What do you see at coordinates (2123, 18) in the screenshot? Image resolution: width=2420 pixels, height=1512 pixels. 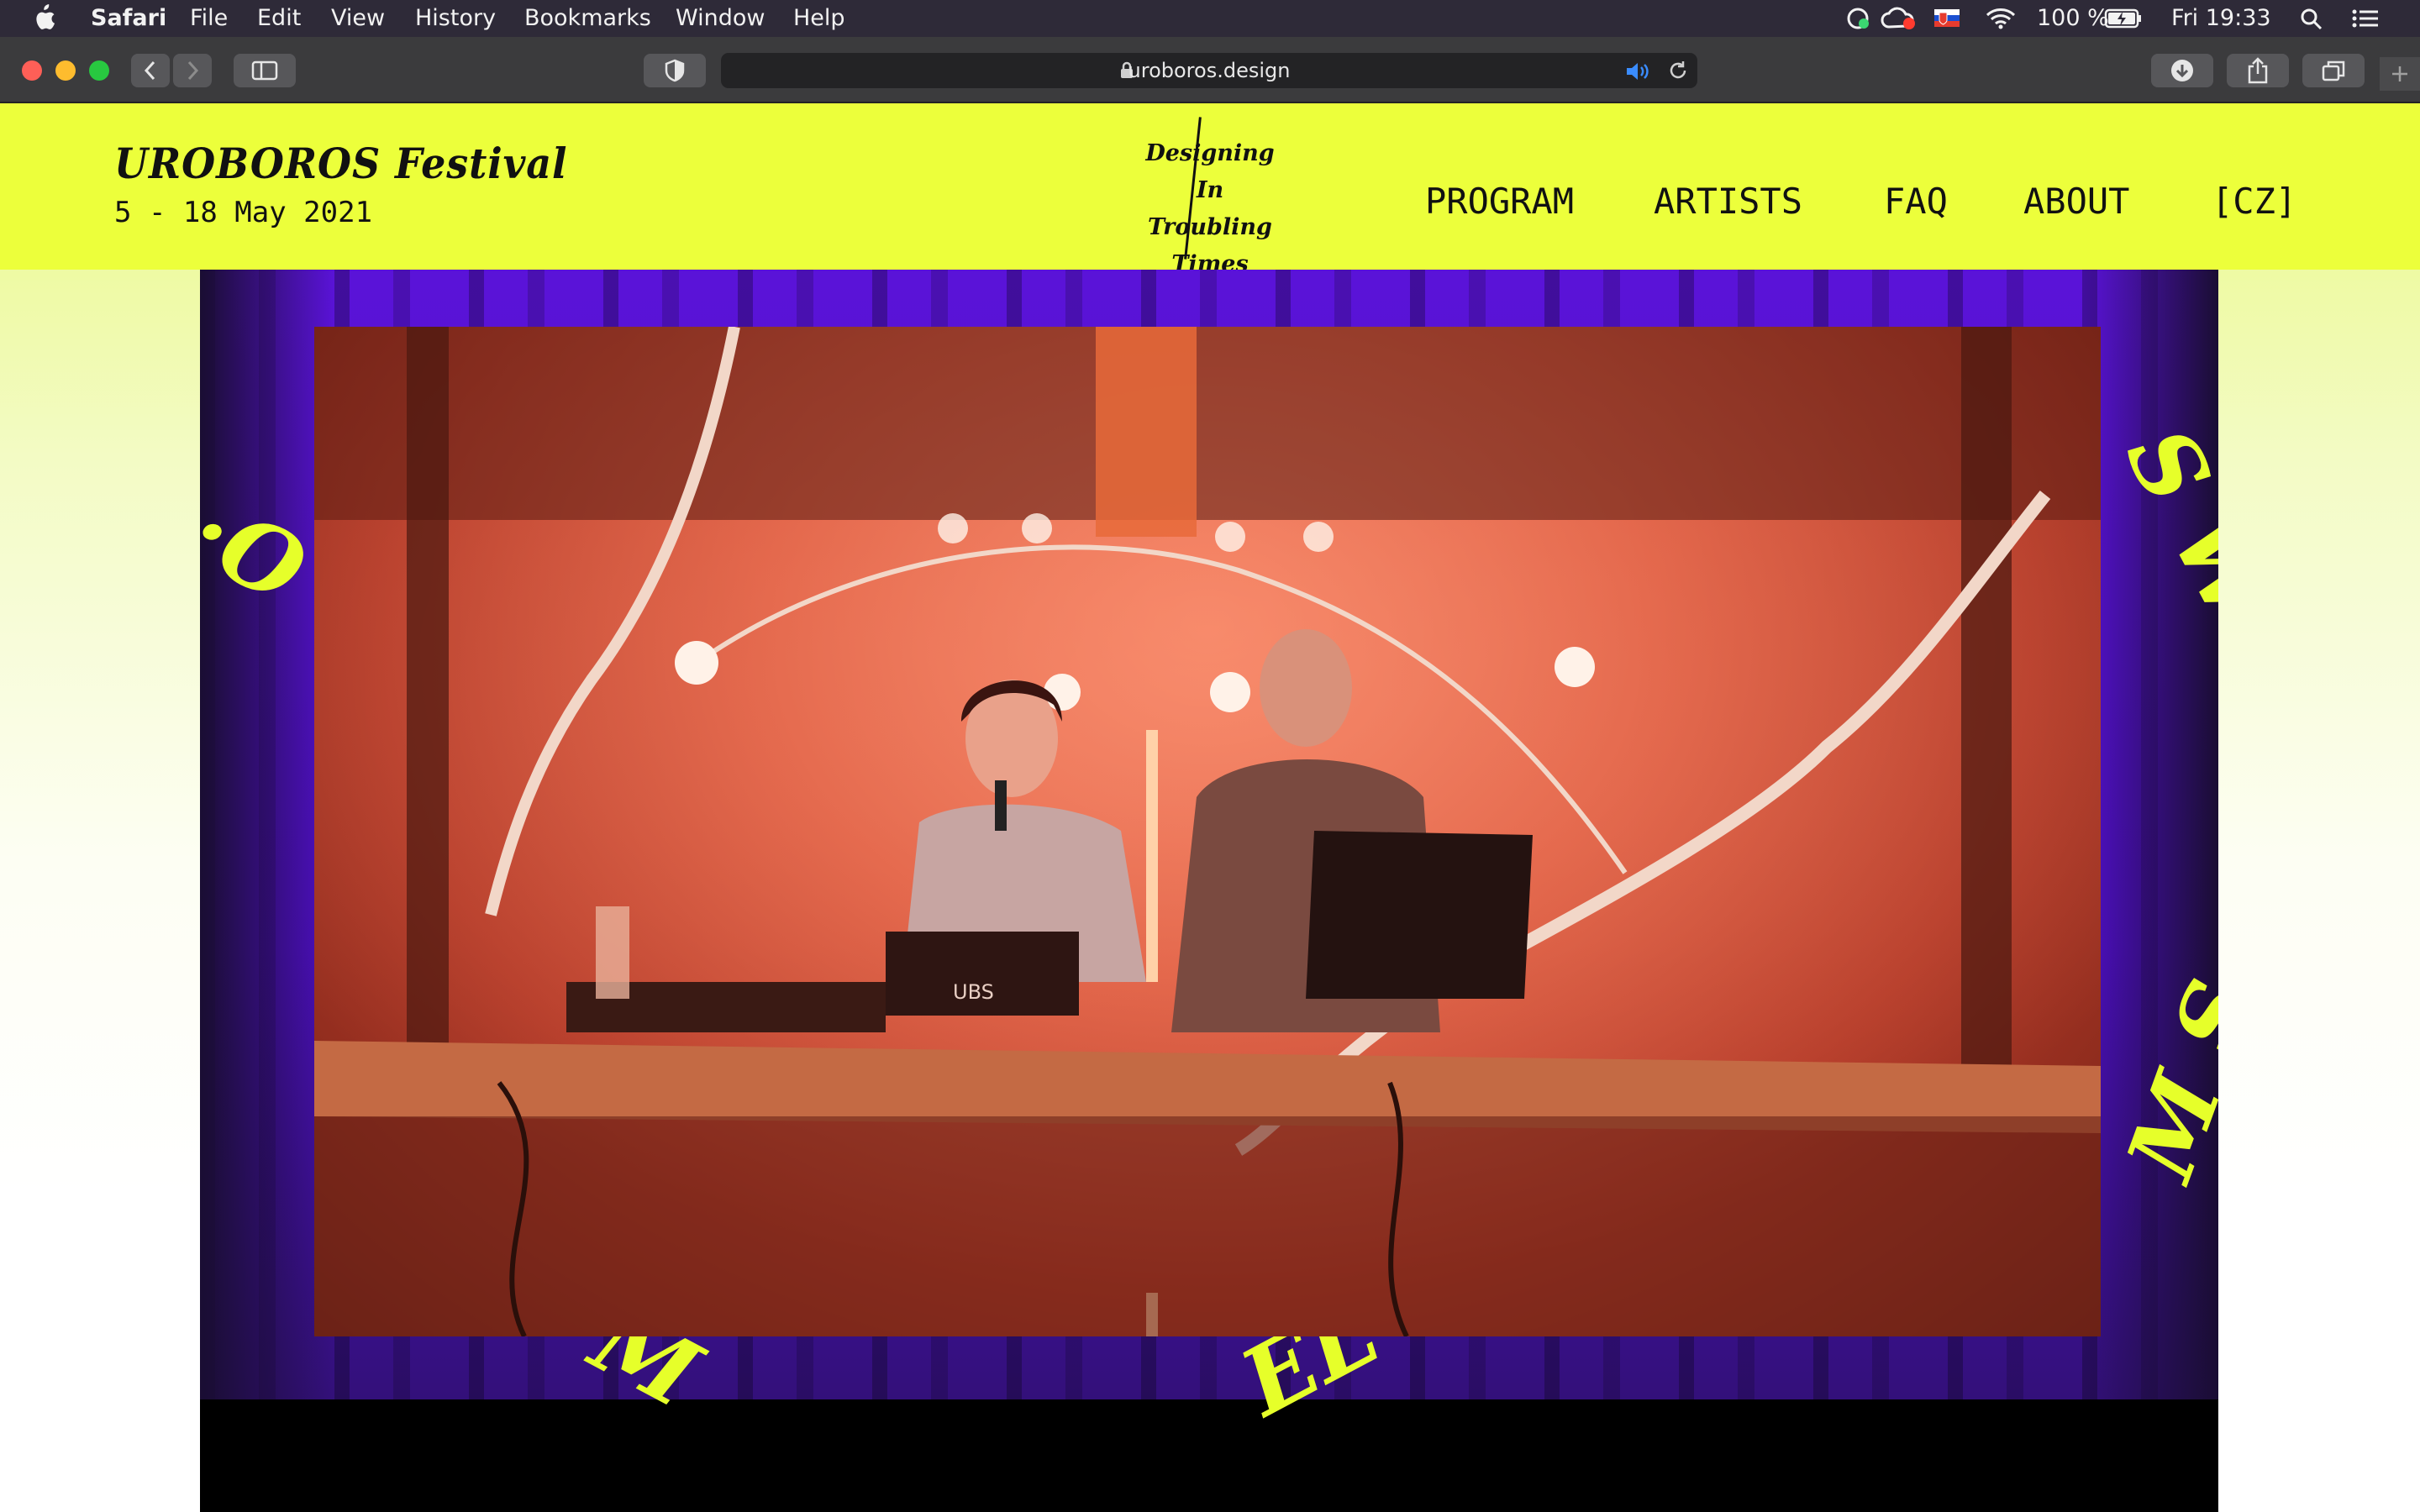 I see `battery-charging-icon` at bounding box center [2123, 18].